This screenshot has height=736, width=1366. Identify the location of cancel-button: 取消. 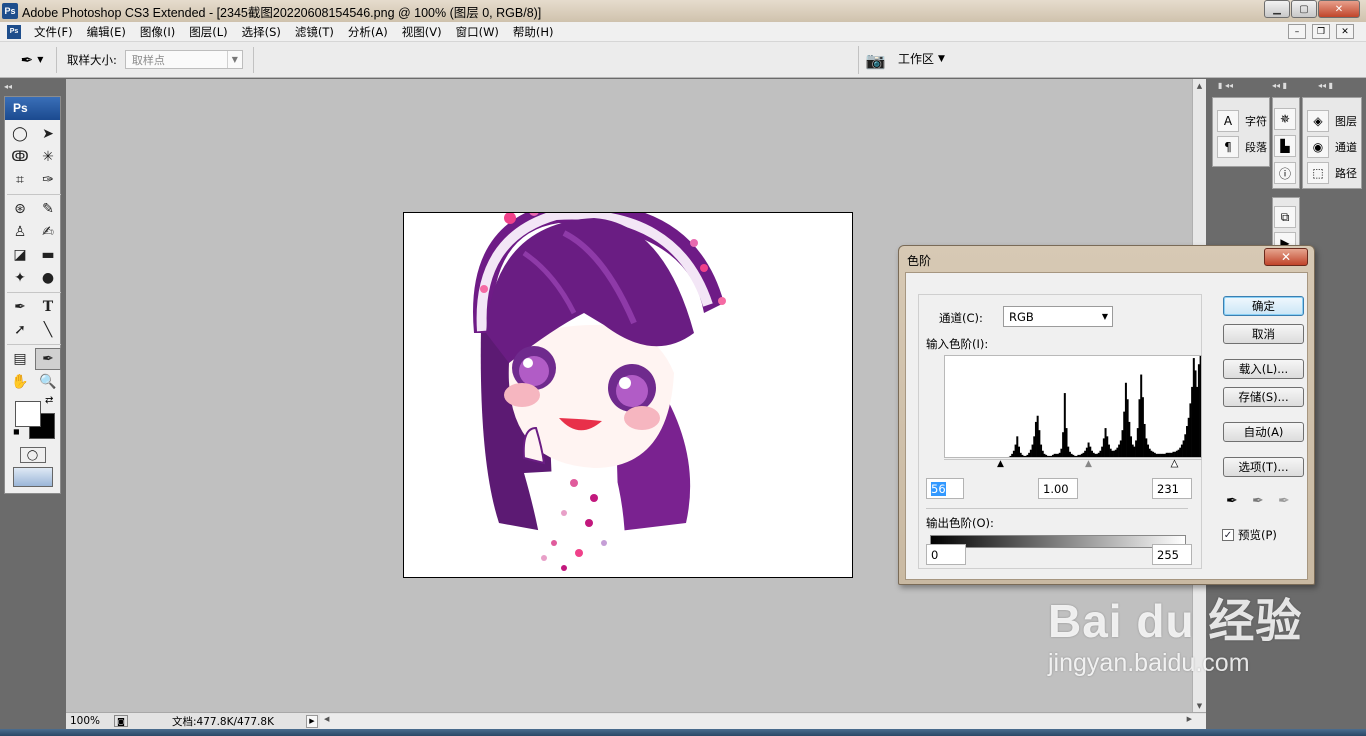
(1263, 334).